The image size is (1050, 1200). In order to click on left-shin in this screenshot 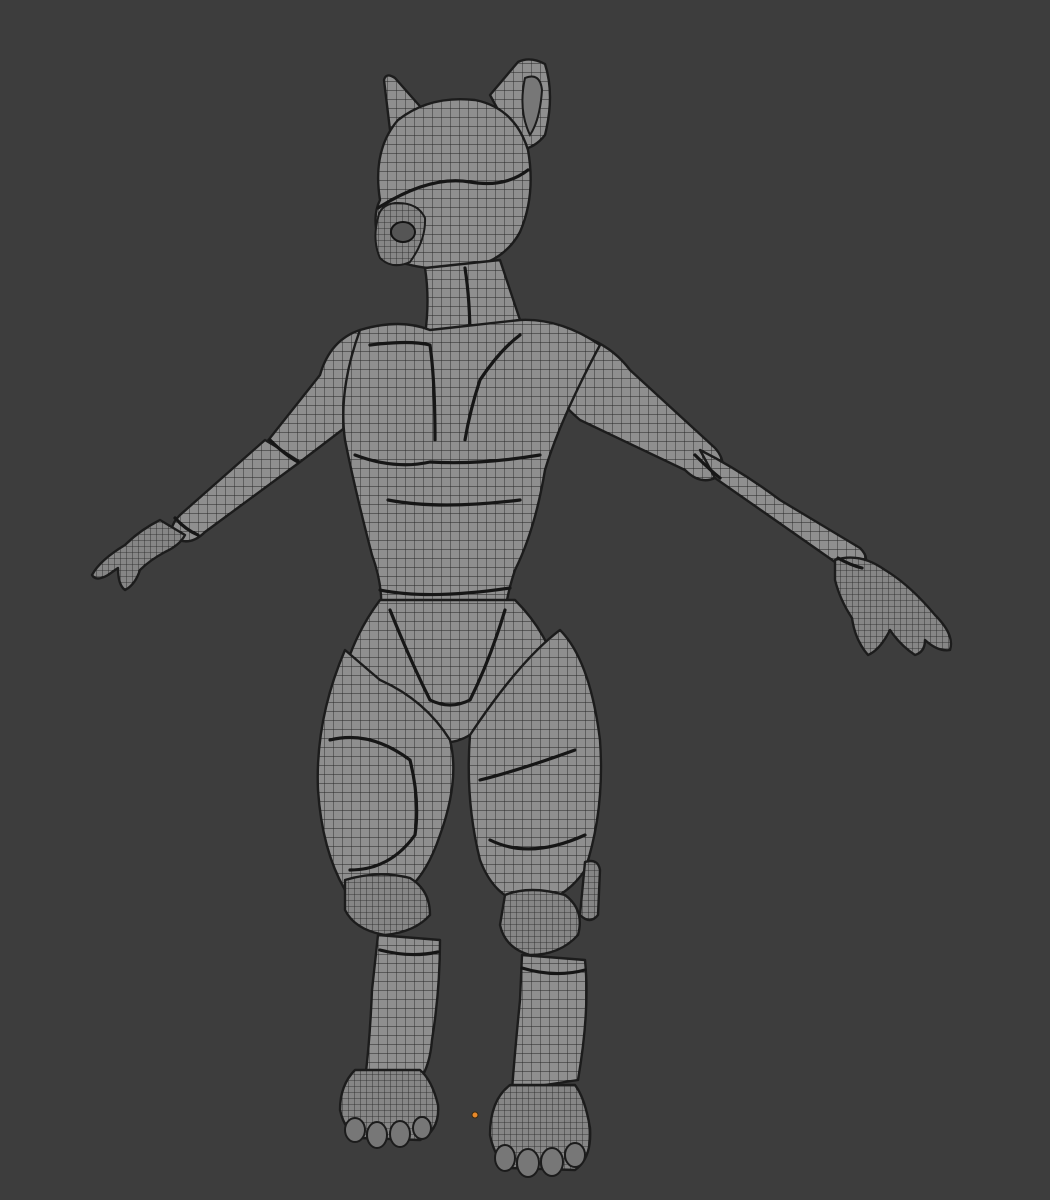, I will do `click(402, 1007)`.